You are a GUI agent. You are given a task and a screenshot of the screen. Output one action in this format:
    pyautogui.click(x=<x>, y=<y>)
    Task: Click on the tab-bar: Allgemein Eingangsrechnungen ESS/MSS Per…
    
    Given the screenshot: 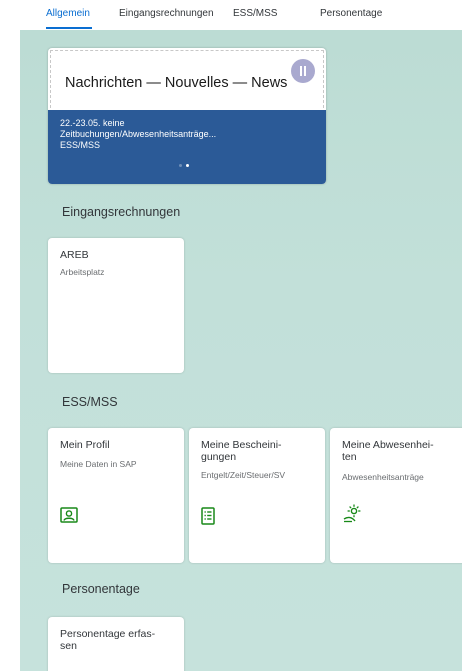 What is the action you would take?
    pyautogui.click(x=231, y=15)
    